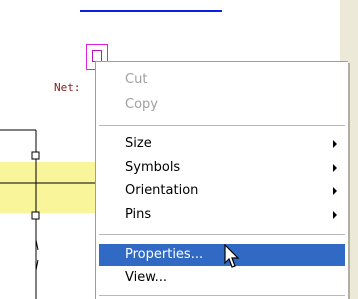 Image resolution: width=358 pixels, height=299 pixels. What do you see at coordinates (136, 79) in the screenshot?
I see `menu-item-cut-label: Cut` at bounding box center [136, 79].